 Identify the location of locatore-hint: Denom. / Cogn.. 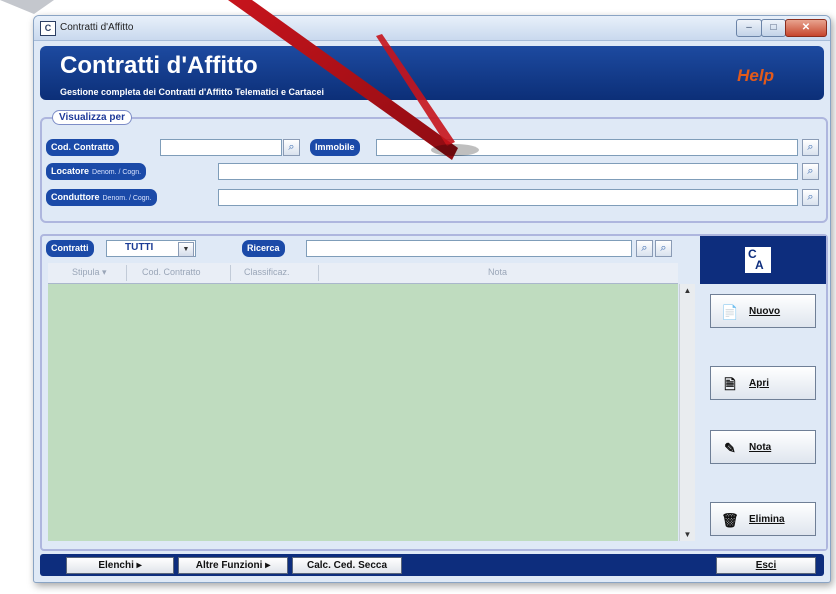
(117, 172).